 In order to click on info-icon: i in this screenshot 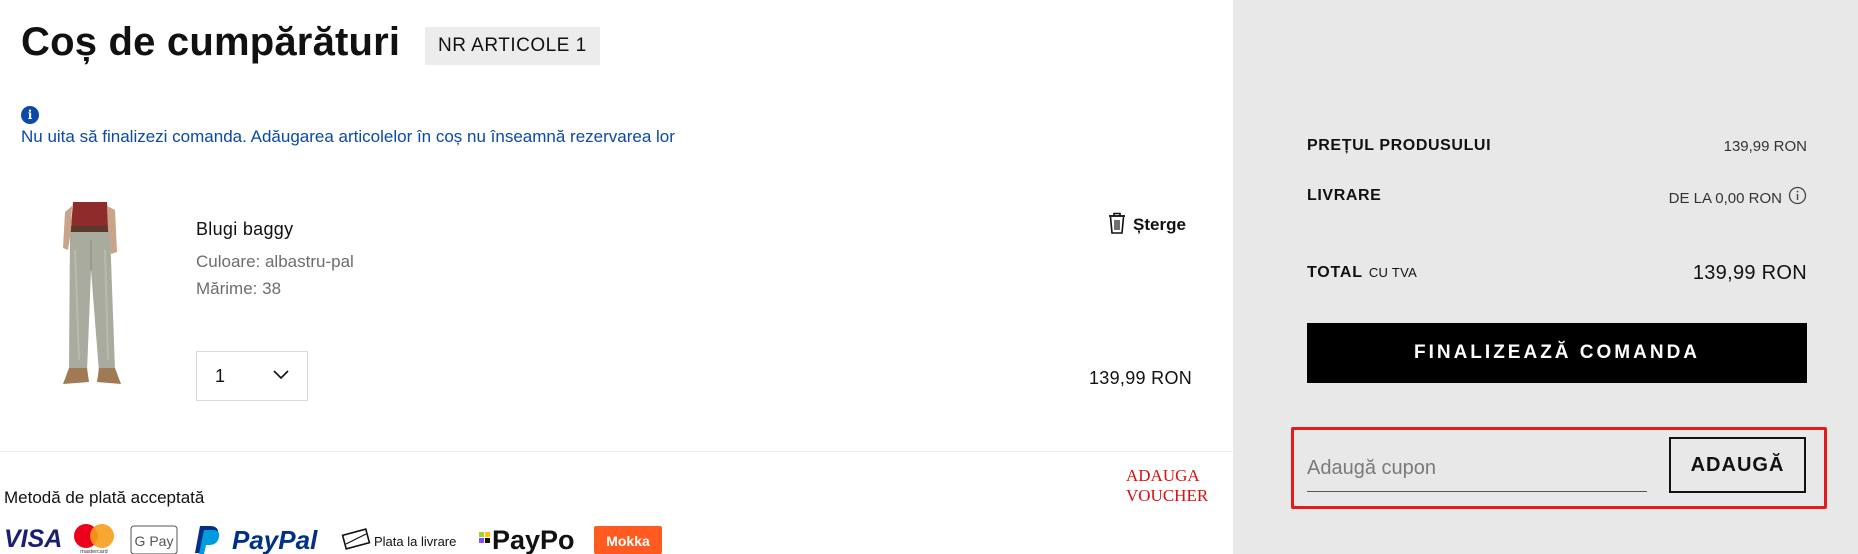, I will do `click(30, 115)`.